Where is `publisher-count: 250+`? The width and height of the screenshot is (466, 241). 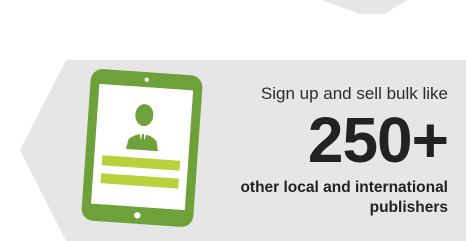
publisher-count: 250+ is located at coordinates (378, 140).